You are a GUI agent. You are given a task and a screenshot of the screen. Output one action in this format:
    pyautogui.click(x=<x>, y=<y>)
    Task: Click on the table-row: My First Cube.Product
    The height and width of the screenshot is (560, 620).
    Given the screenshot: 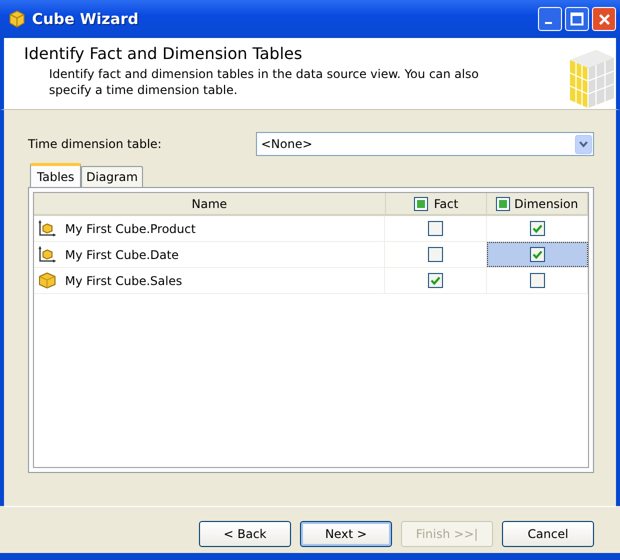 What is the action you would take?
    pyautogui.click(x=210, y=228)
    